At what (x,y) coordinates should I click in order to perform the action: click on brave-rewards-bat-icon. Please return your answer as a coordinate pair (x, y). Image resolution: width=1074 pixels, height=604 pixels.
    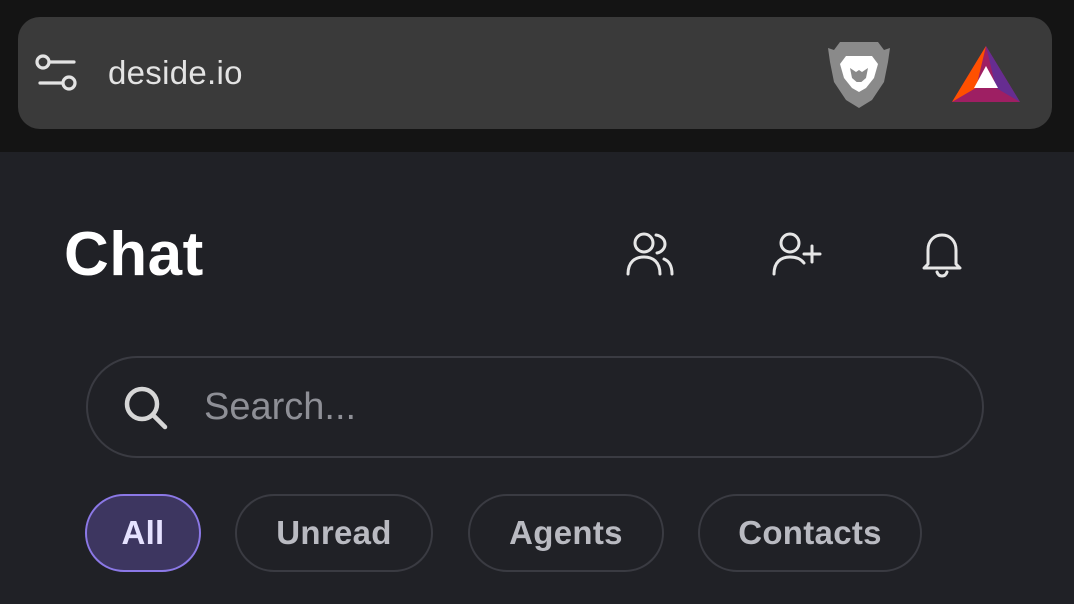
    Looking at the image, I should click on (986, 75).